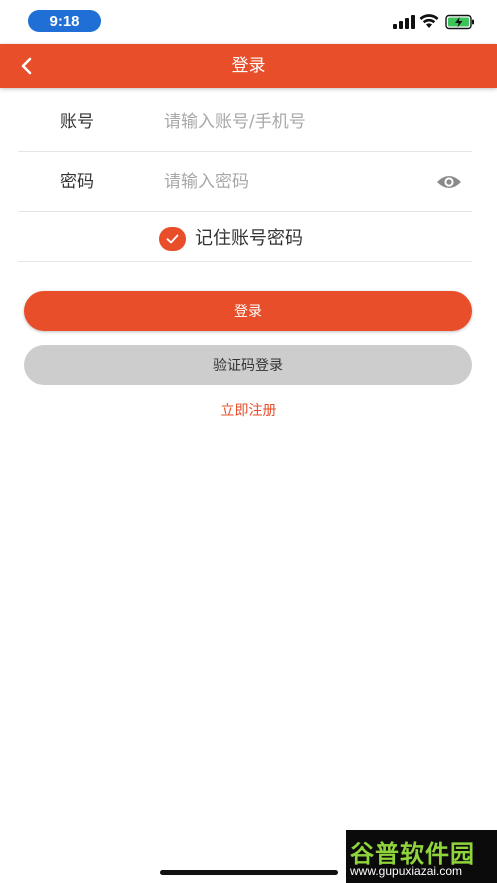 This screenshot has height=883, width=497. What do you see at coordinates (294, 182) in the screenshot?
I see `password-input` at bounding box center [294, 182].